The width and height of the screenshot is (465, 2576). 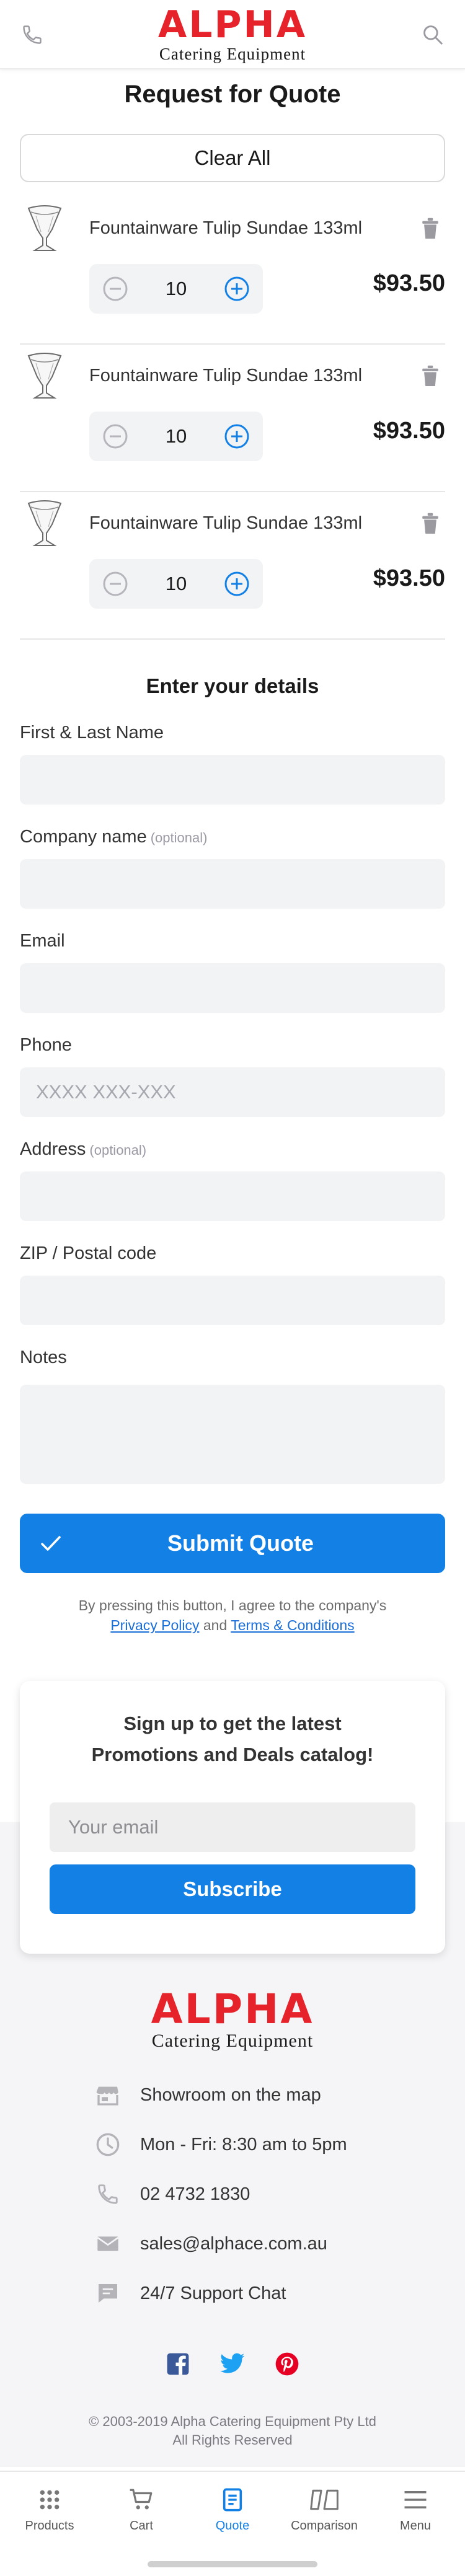 I want to click on nav-label: Comparison, so click(x=324, y=2526).